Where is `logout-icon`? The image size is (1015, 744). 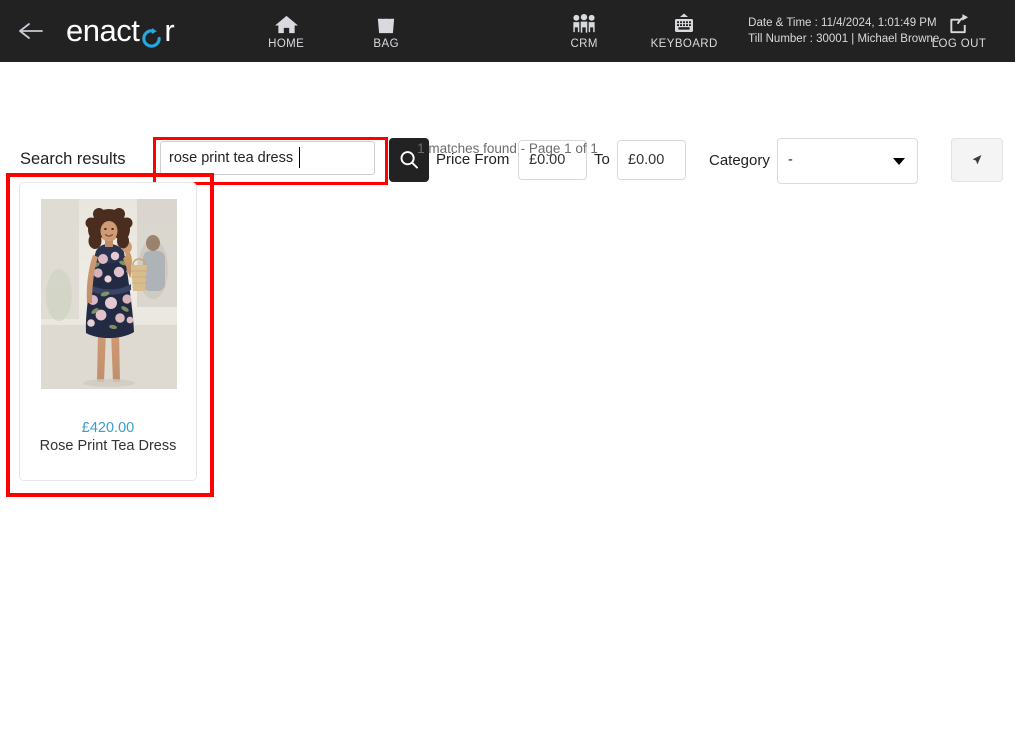
logout-icon is located at coordinates (959, 23).